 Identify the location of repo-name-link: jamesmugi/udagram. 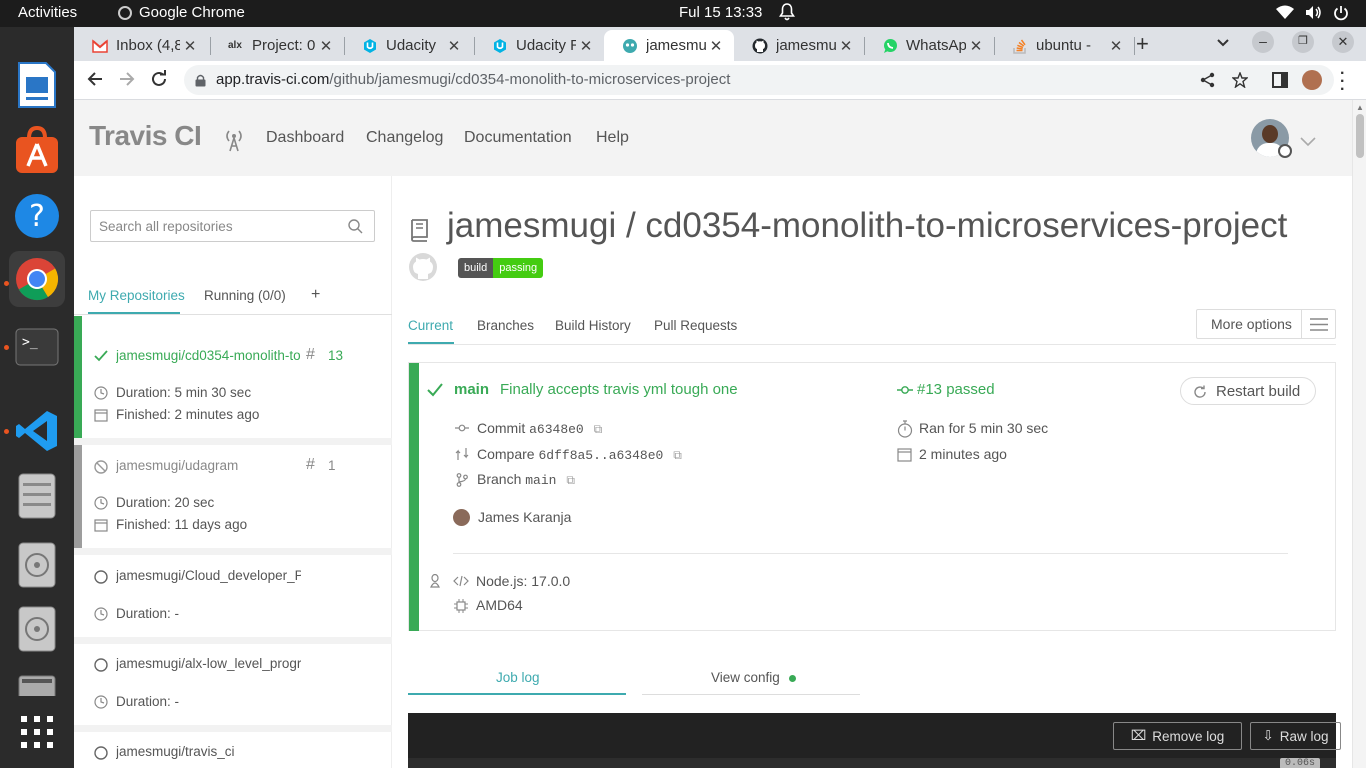
(208, 465).